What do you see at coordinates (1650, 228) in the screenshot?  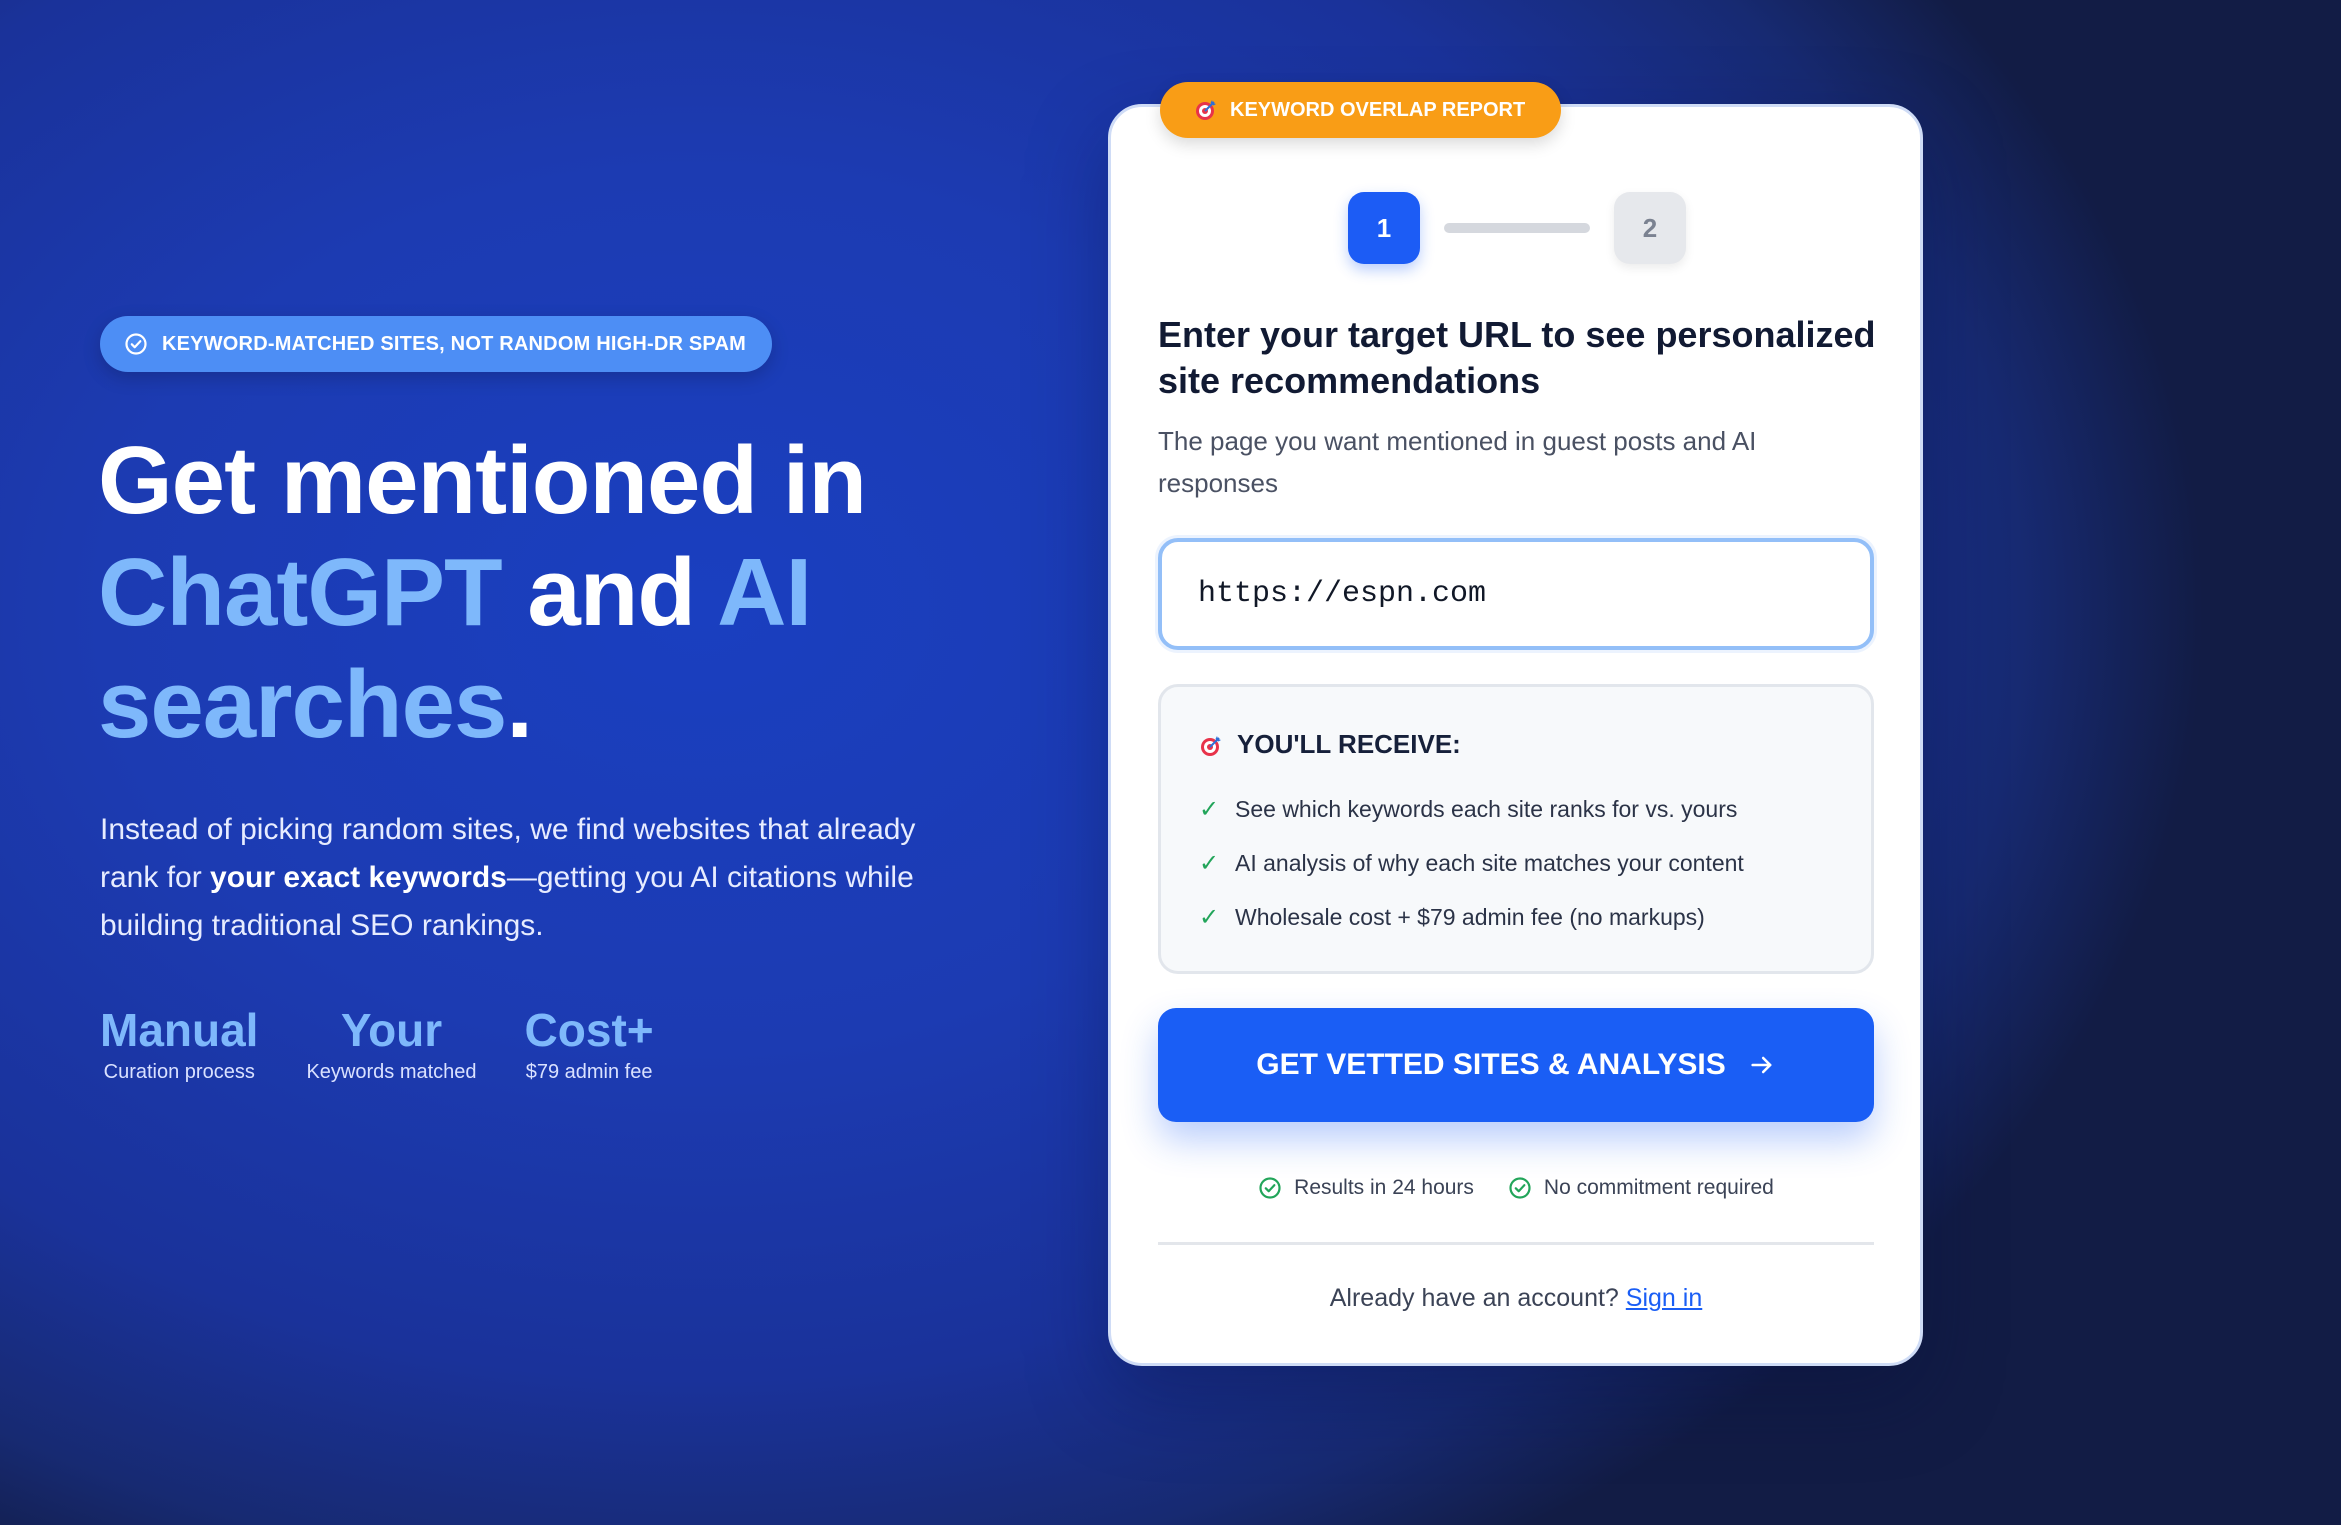 I see `step-2: 2` at bounding box center [1650, 228].